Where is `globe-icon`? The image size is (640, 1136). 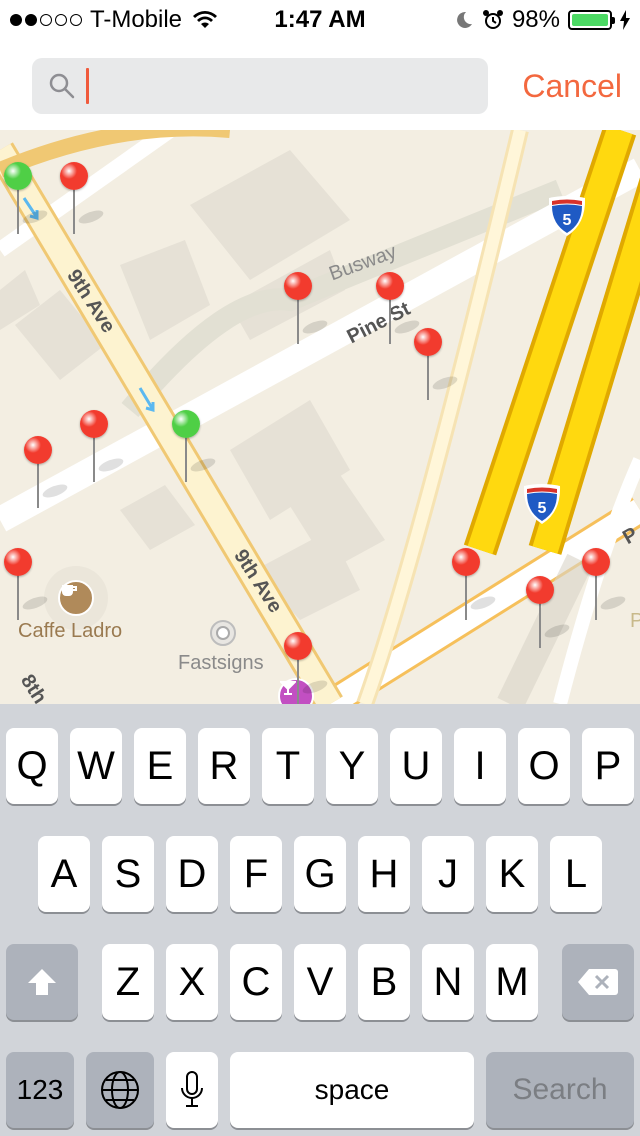
globe-icon is located at coordinates (120, 1090).